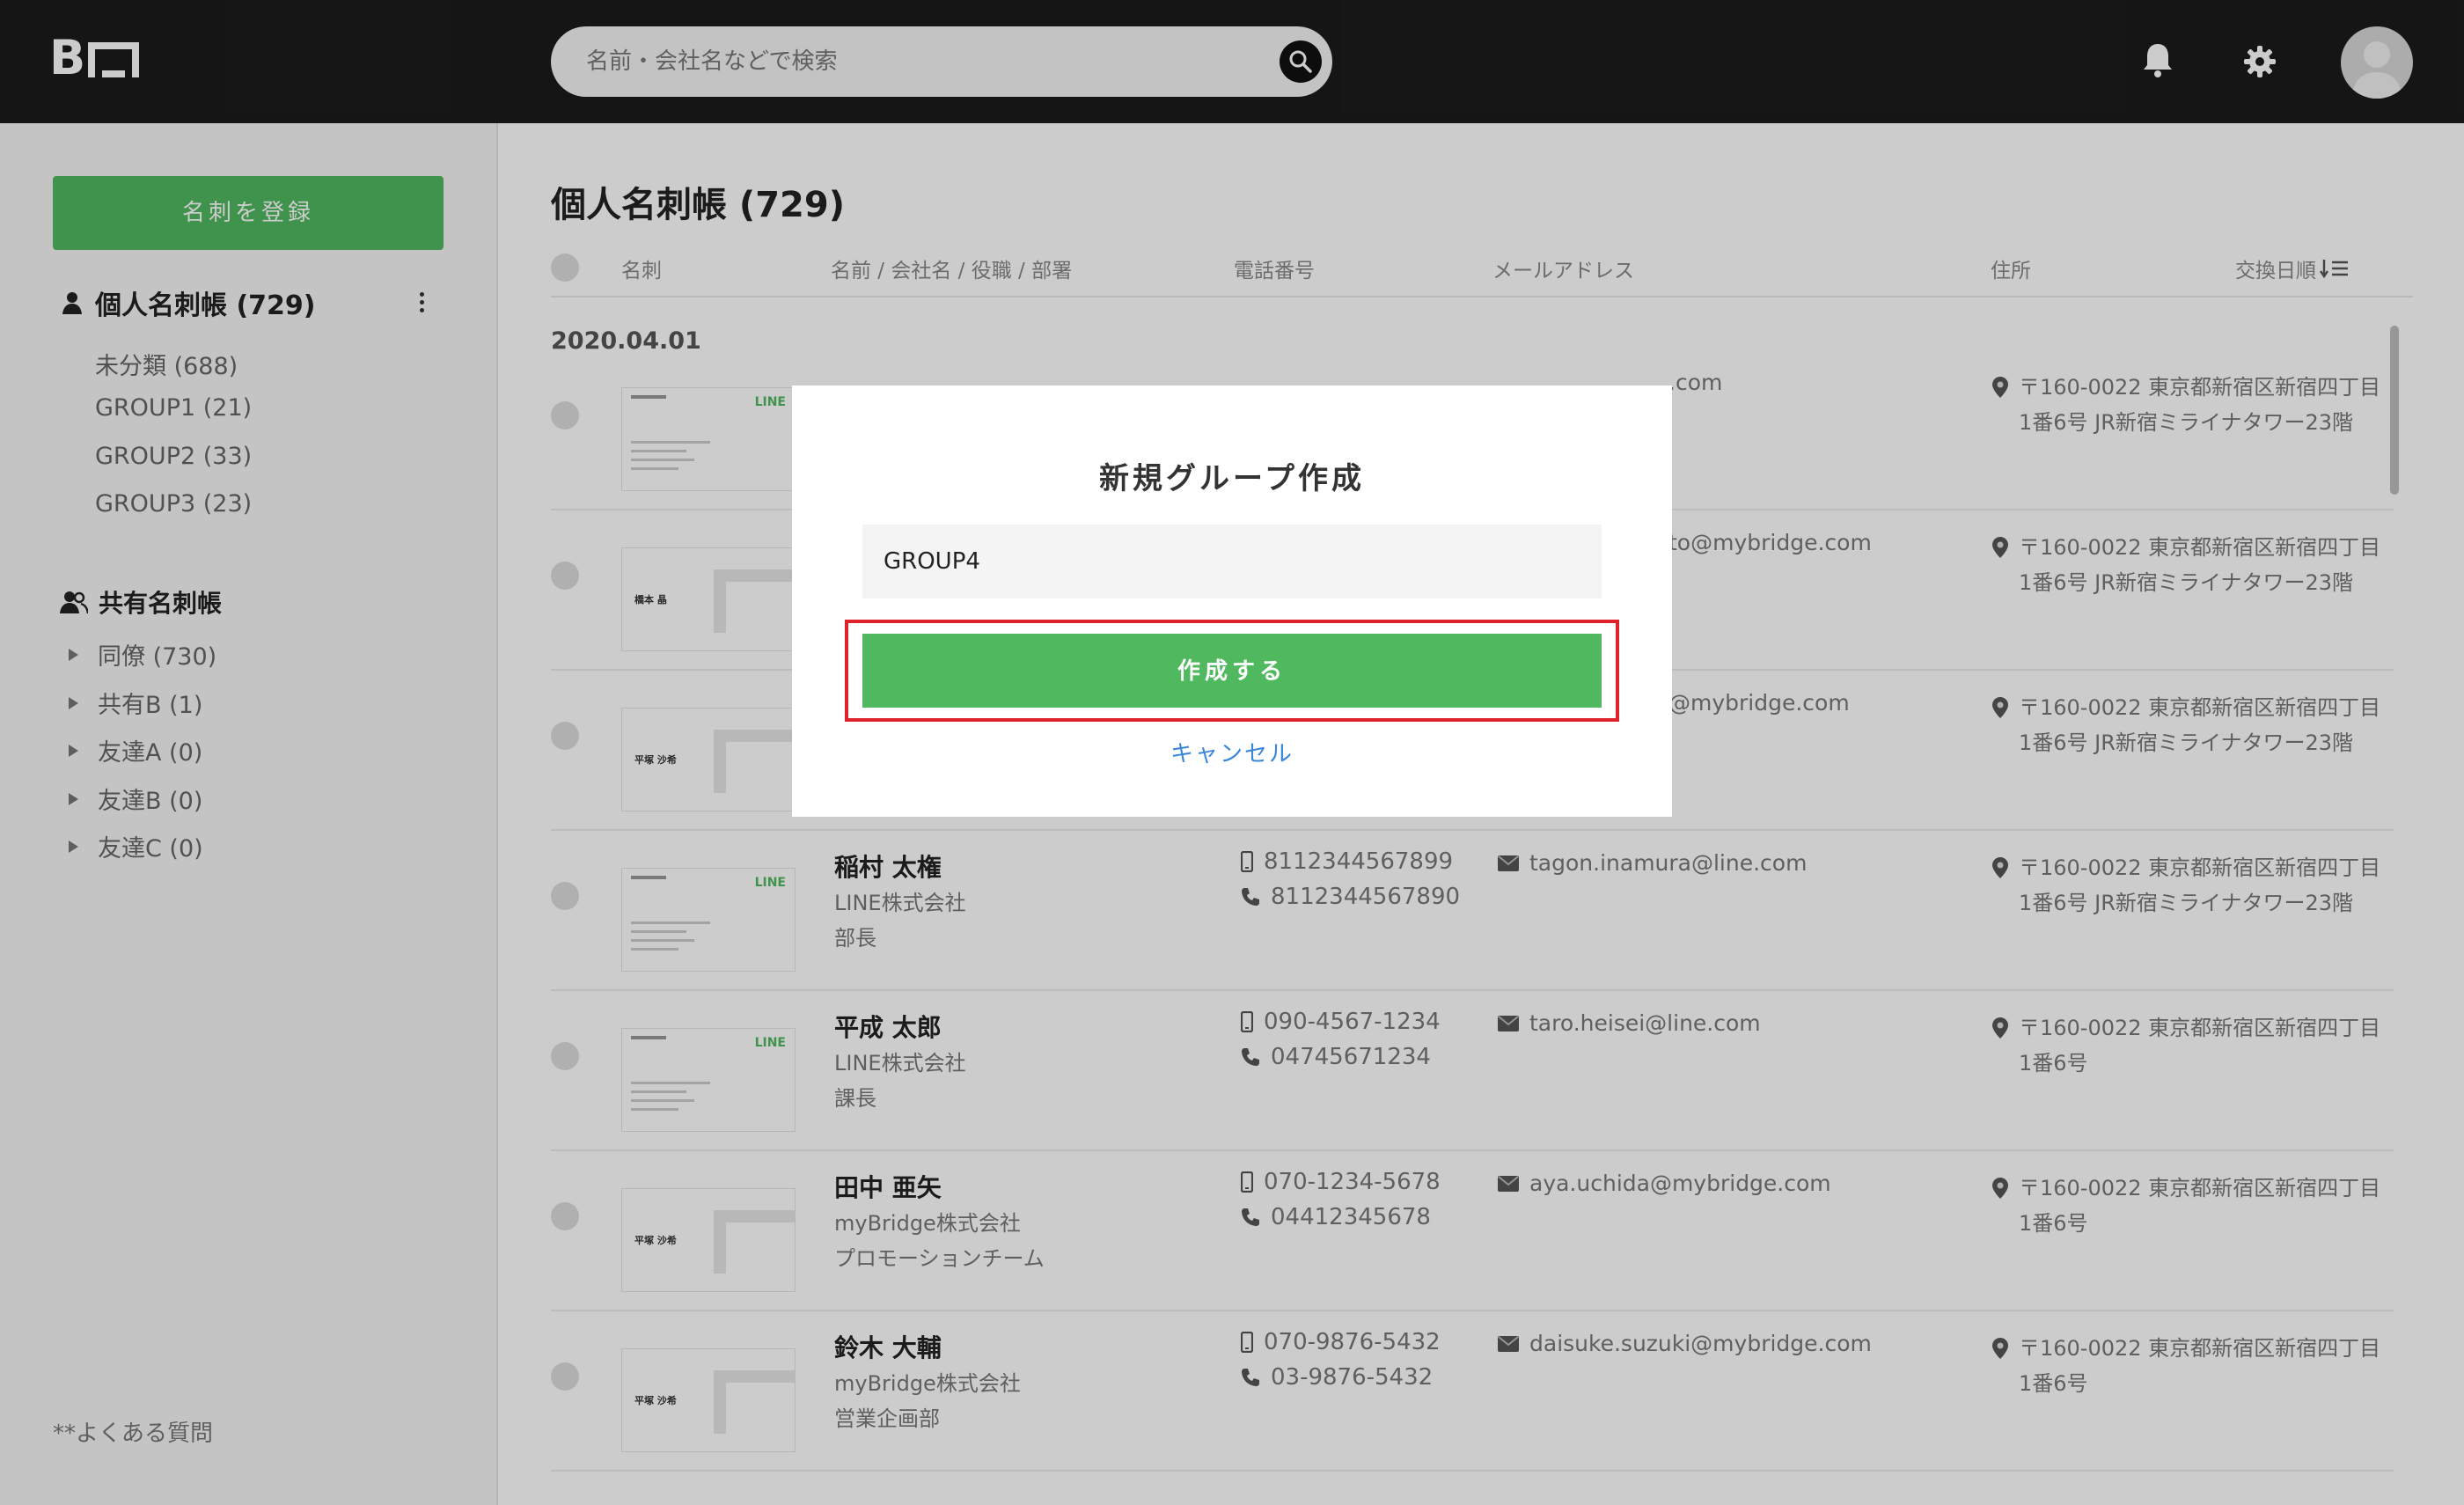 The image size is (2464, 1505). What do you see at coordinates (1232, 561) in the screenshot?
I see `group-name-input` at bounding box center [1232, 561].